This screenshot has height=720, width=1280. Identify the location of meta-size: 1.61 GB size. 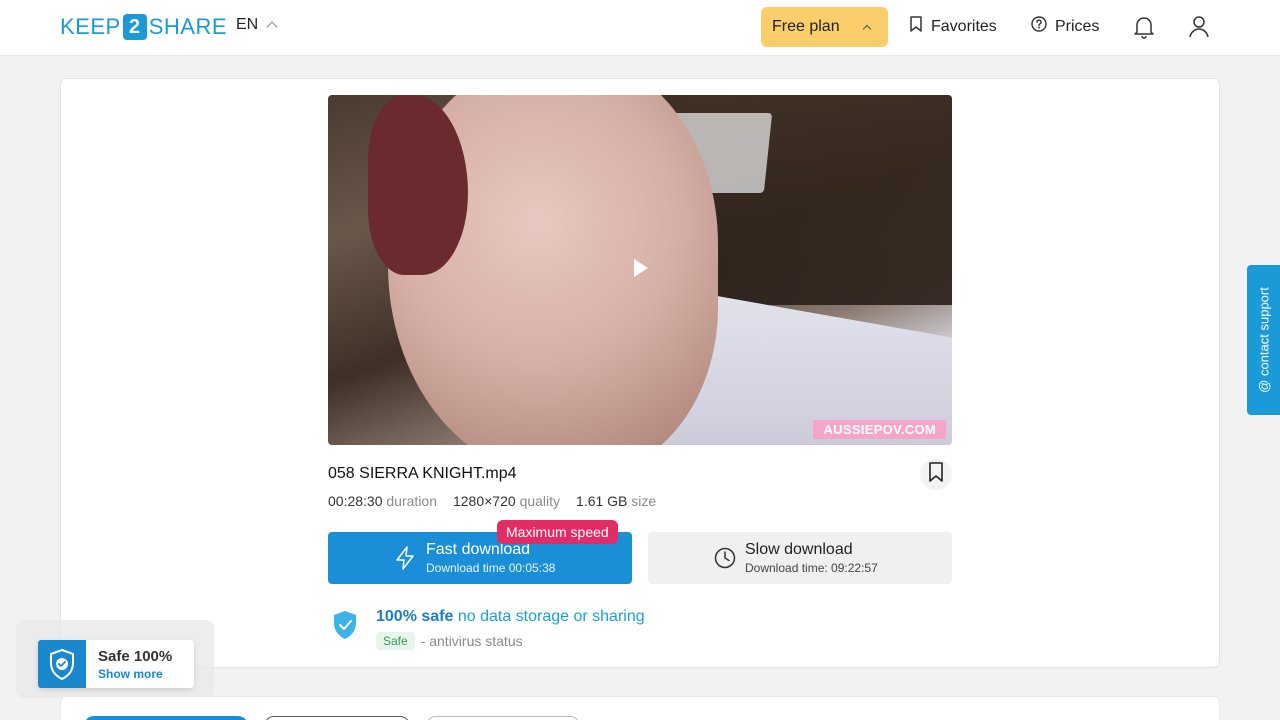
(616, 501).